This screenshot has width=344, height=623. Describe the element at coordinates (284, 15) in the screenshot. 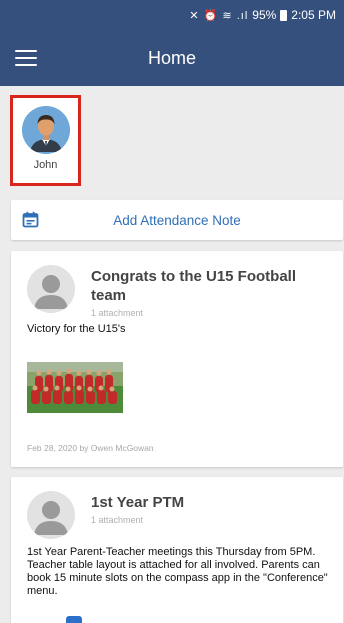

I see `battery-icon` at that location.